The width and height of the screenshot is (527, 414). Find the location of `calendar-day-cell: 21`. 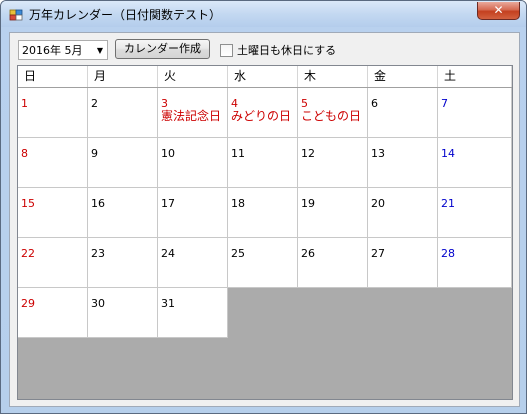

calendar-day-cell: 21 is located at coordinates (475, 213).